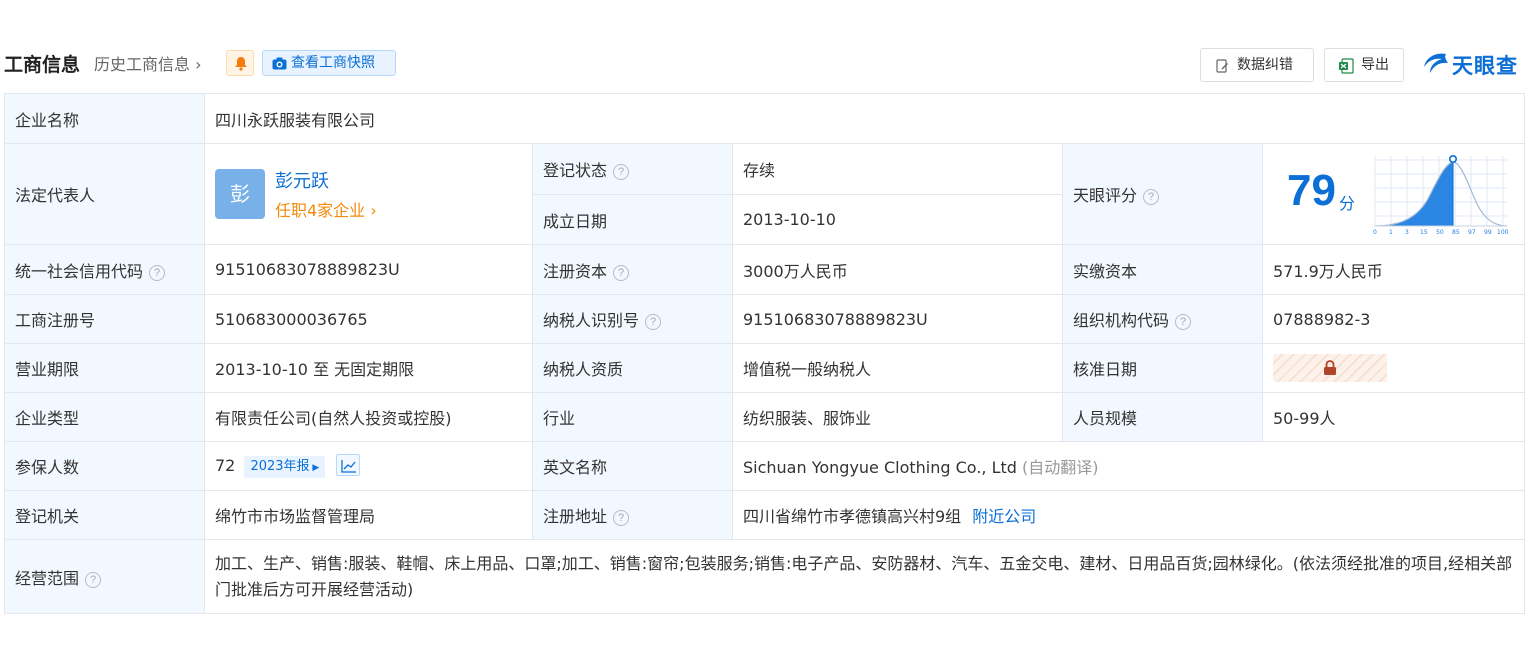 This screenshot has height=670, width=1539. Describe the element at coordinates (864, 118) in the screenshot. I see `company-name: 四川永跃服装有限公司` at that location.